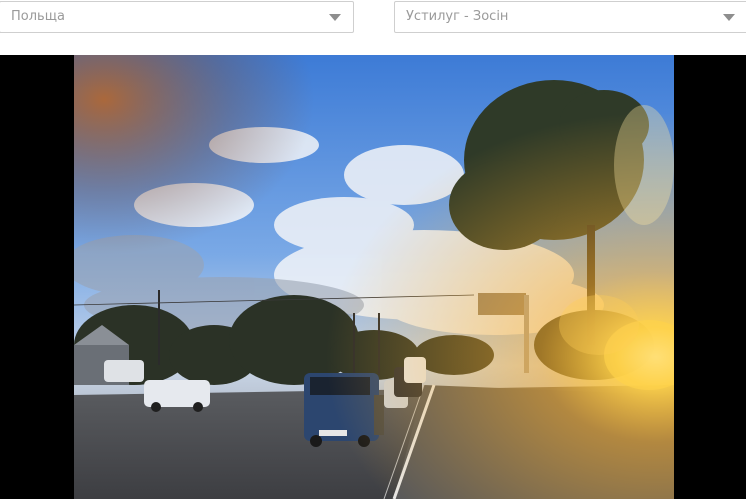  What do you see at coordinates (570, 17) in the screenshot?
I see `checkpoint-select: Устилуг - Зосін` at bounding box center [570, 17].